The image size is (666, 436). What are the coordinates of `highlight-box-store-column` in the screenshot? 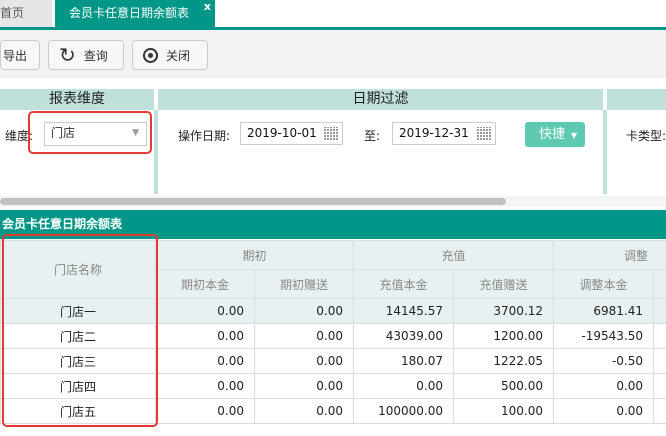 It's located at (80, 330).